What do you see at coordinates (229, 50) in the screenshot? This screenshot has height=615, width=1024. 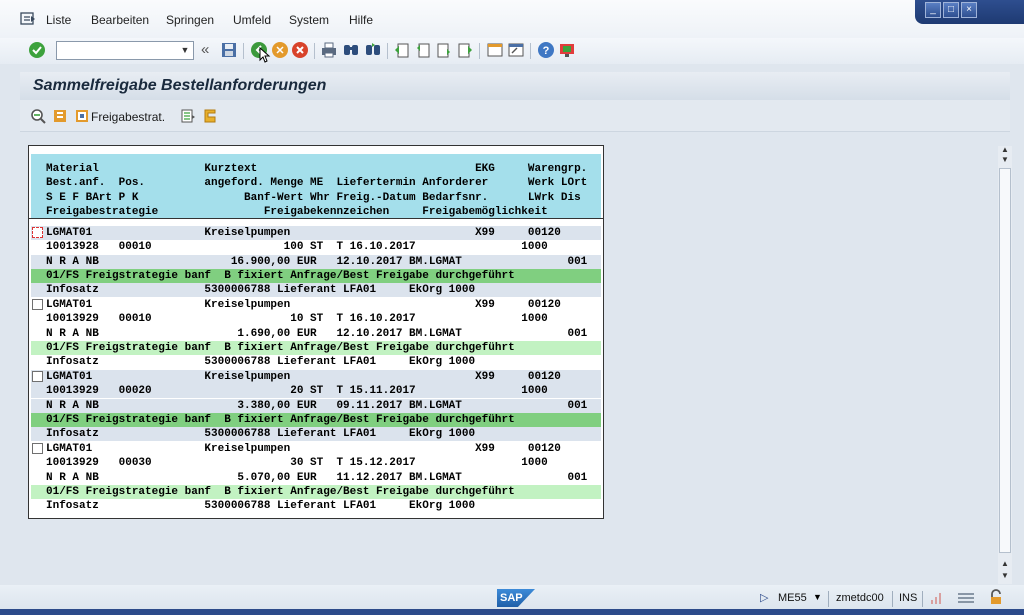 I see `save-icon` at bounding box center [229, 50].